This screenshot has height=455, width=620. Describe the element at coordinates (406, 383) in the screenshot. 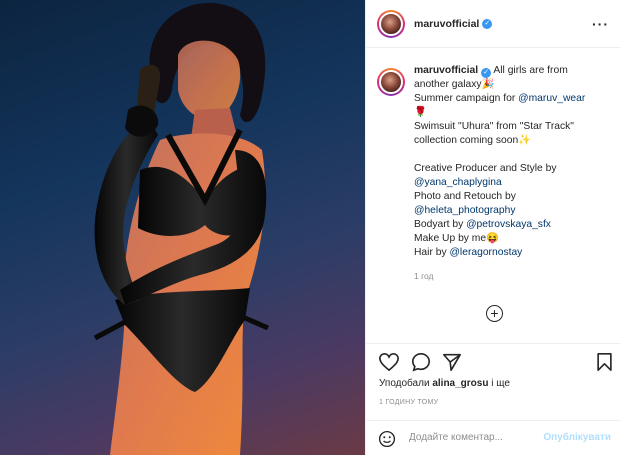

I see `likes-prefix: Уподобали` at that location.